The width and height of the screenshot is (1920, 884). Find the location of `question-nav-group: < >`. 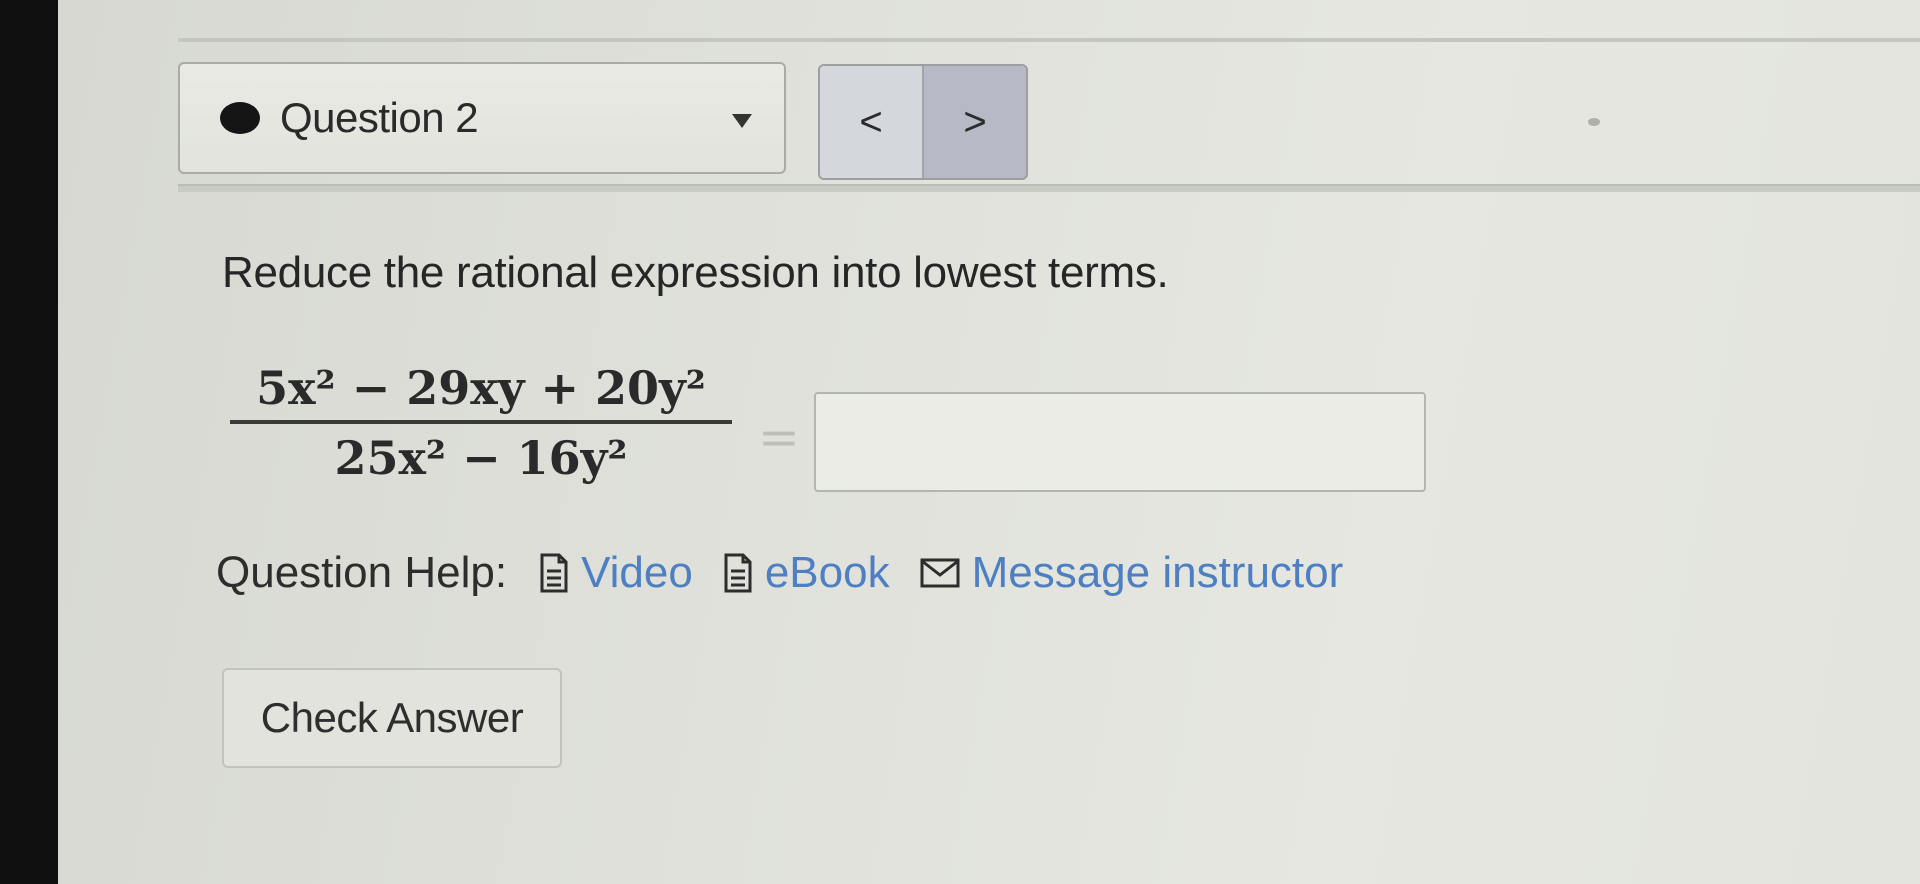

question-nav-group: < > is located at coordinates (923, 122).